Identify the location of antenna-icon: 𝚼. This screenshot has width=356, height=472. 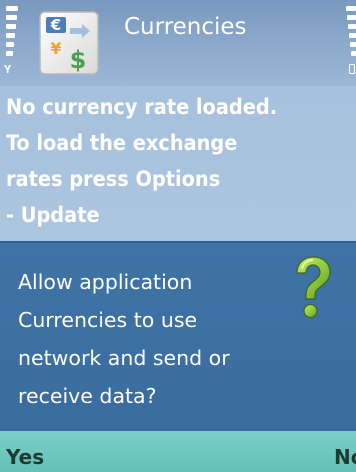
(8, 69).